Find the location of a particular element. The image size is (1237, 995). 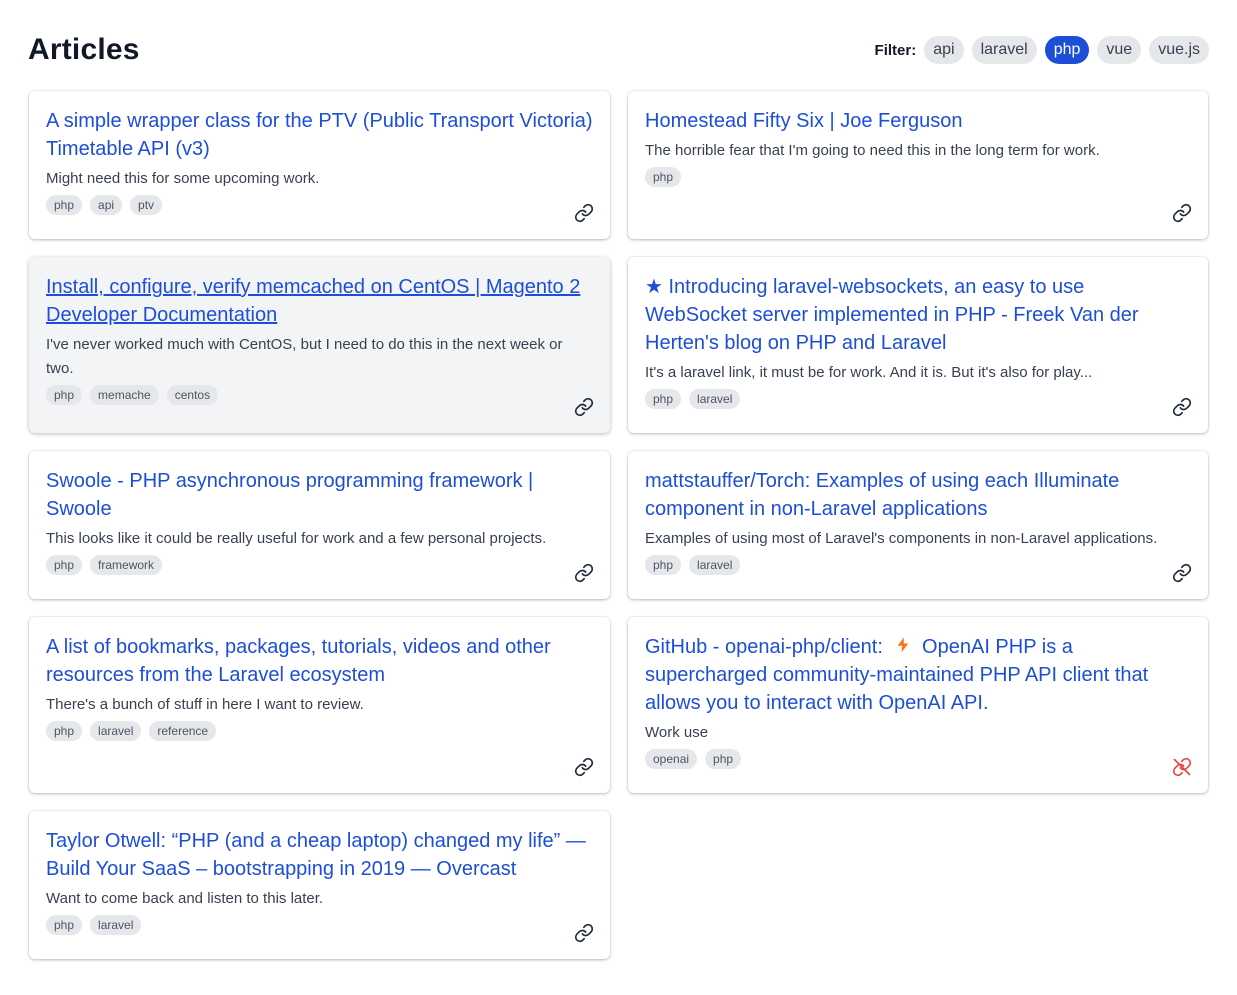

title-prefix: GitHub - openai-php/client: is located at coordinates (764, 647).